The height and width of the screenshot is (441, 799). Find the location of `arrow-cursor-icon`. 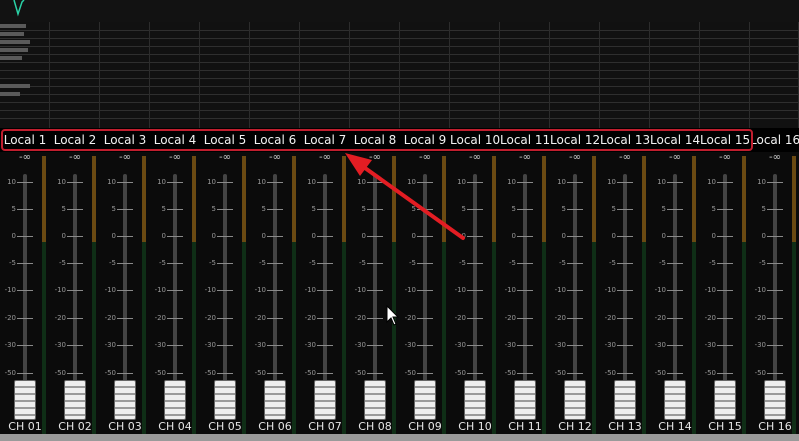

arrow-cursor-icon is located at coordinates (393, 315).